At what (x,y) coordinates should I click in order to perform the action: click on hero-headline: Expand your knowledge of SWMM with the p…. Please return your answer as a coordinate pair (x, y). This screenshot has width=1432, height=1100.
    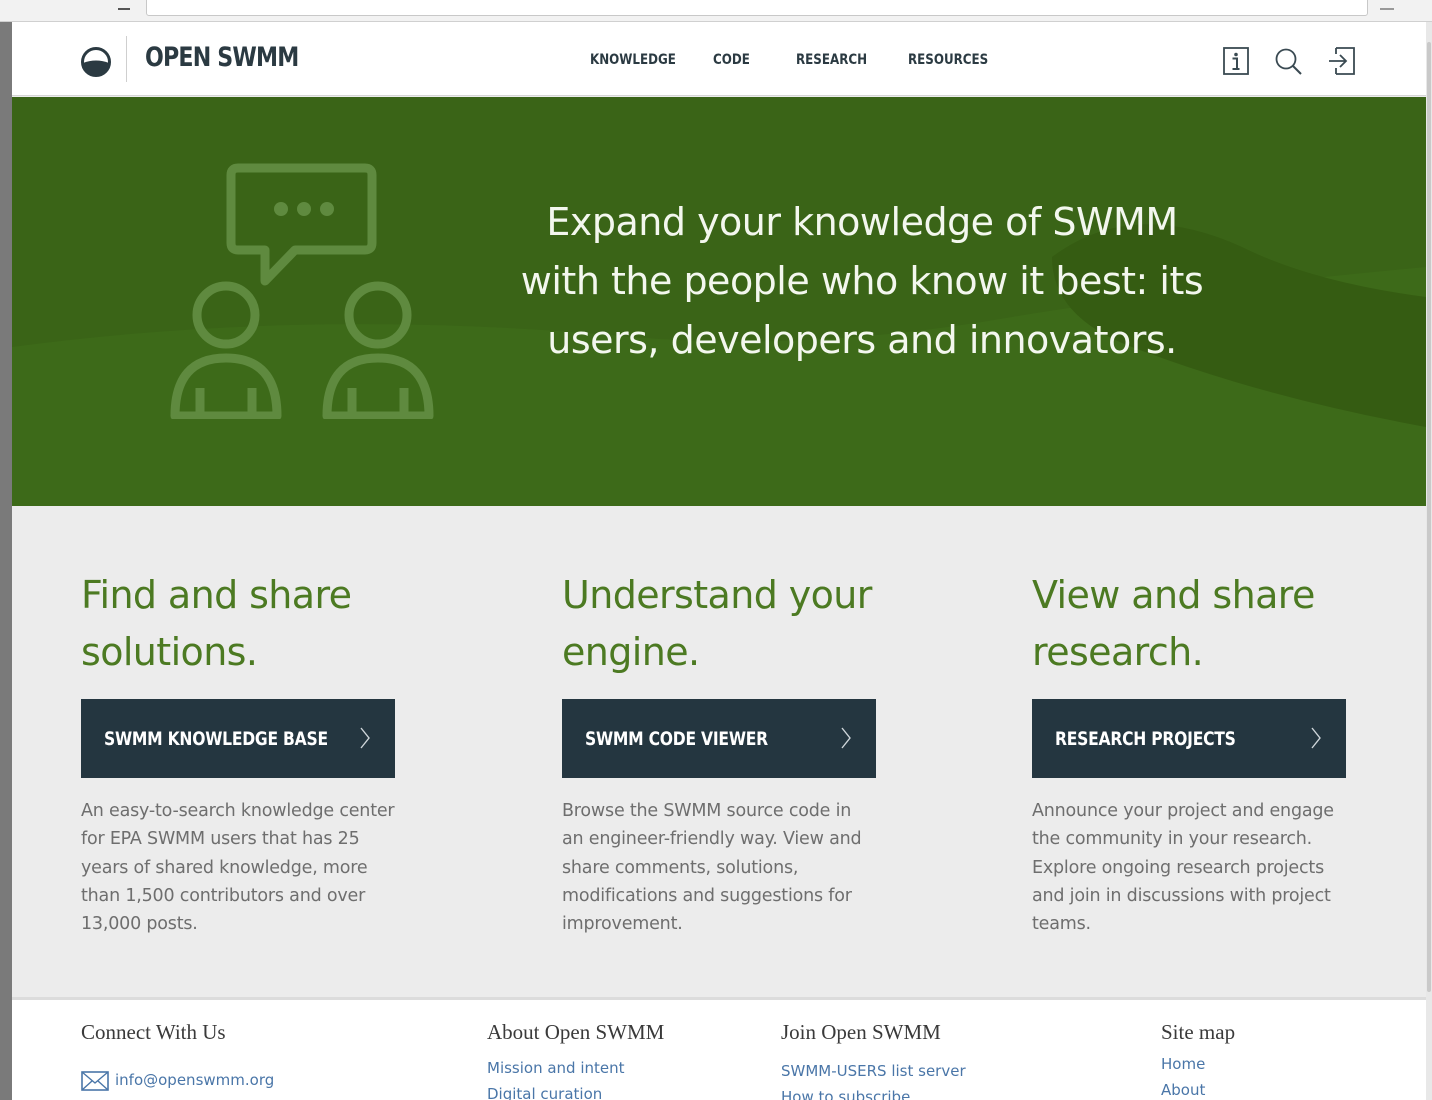
    Looking at the image, I should click on (862, 281).